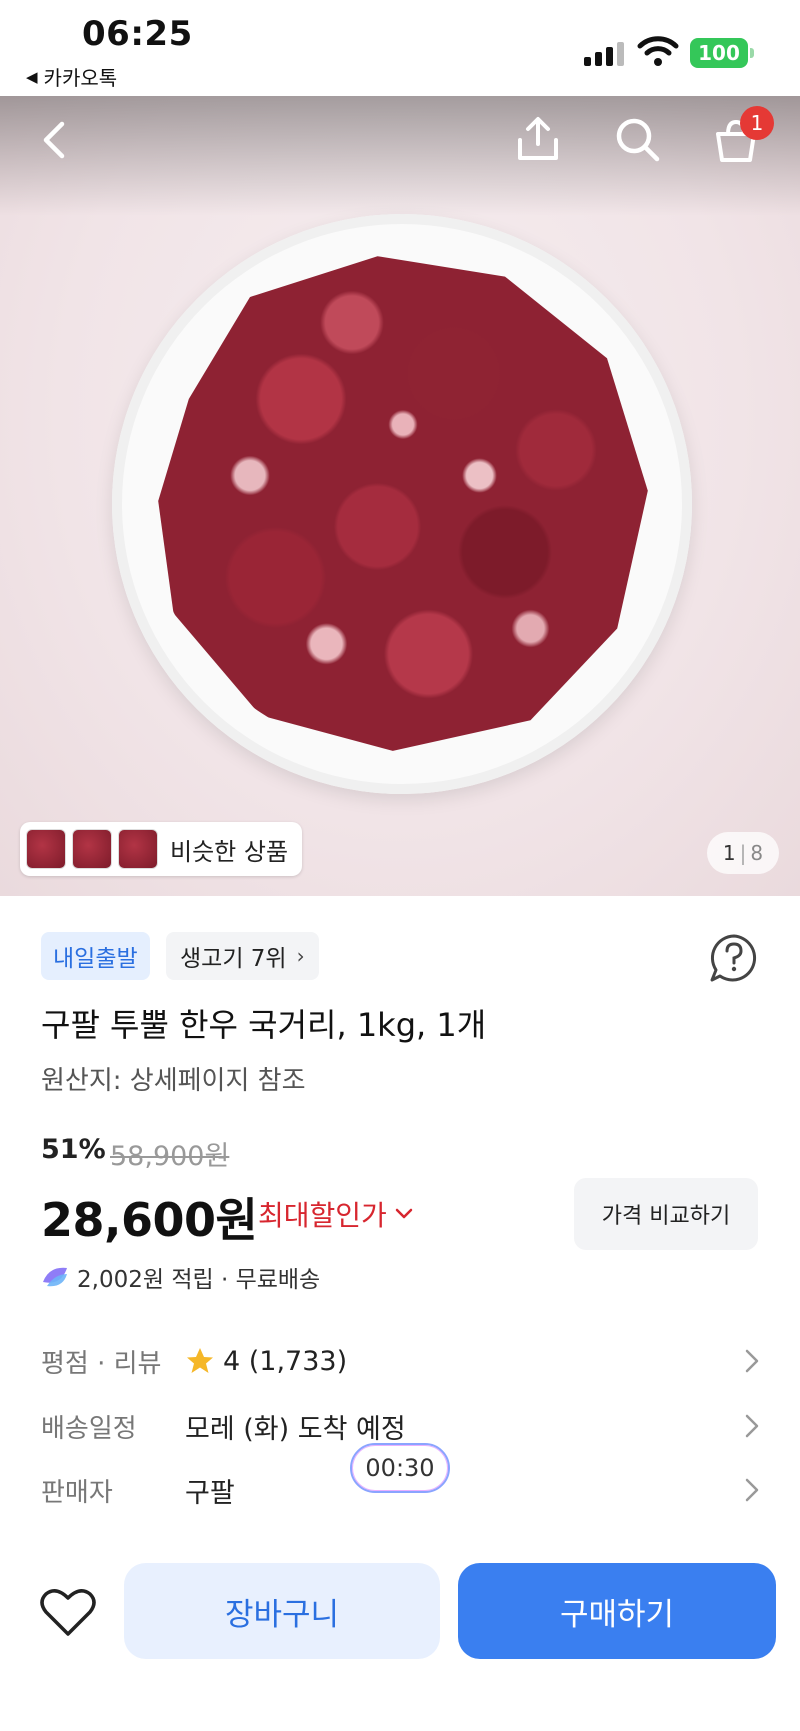 The height and width of the screenshot is (1731, 800). Describe the element at coordinates (233, 959) in the screenshot. I see `rank-tag-label: 생고기 7위` at that location.